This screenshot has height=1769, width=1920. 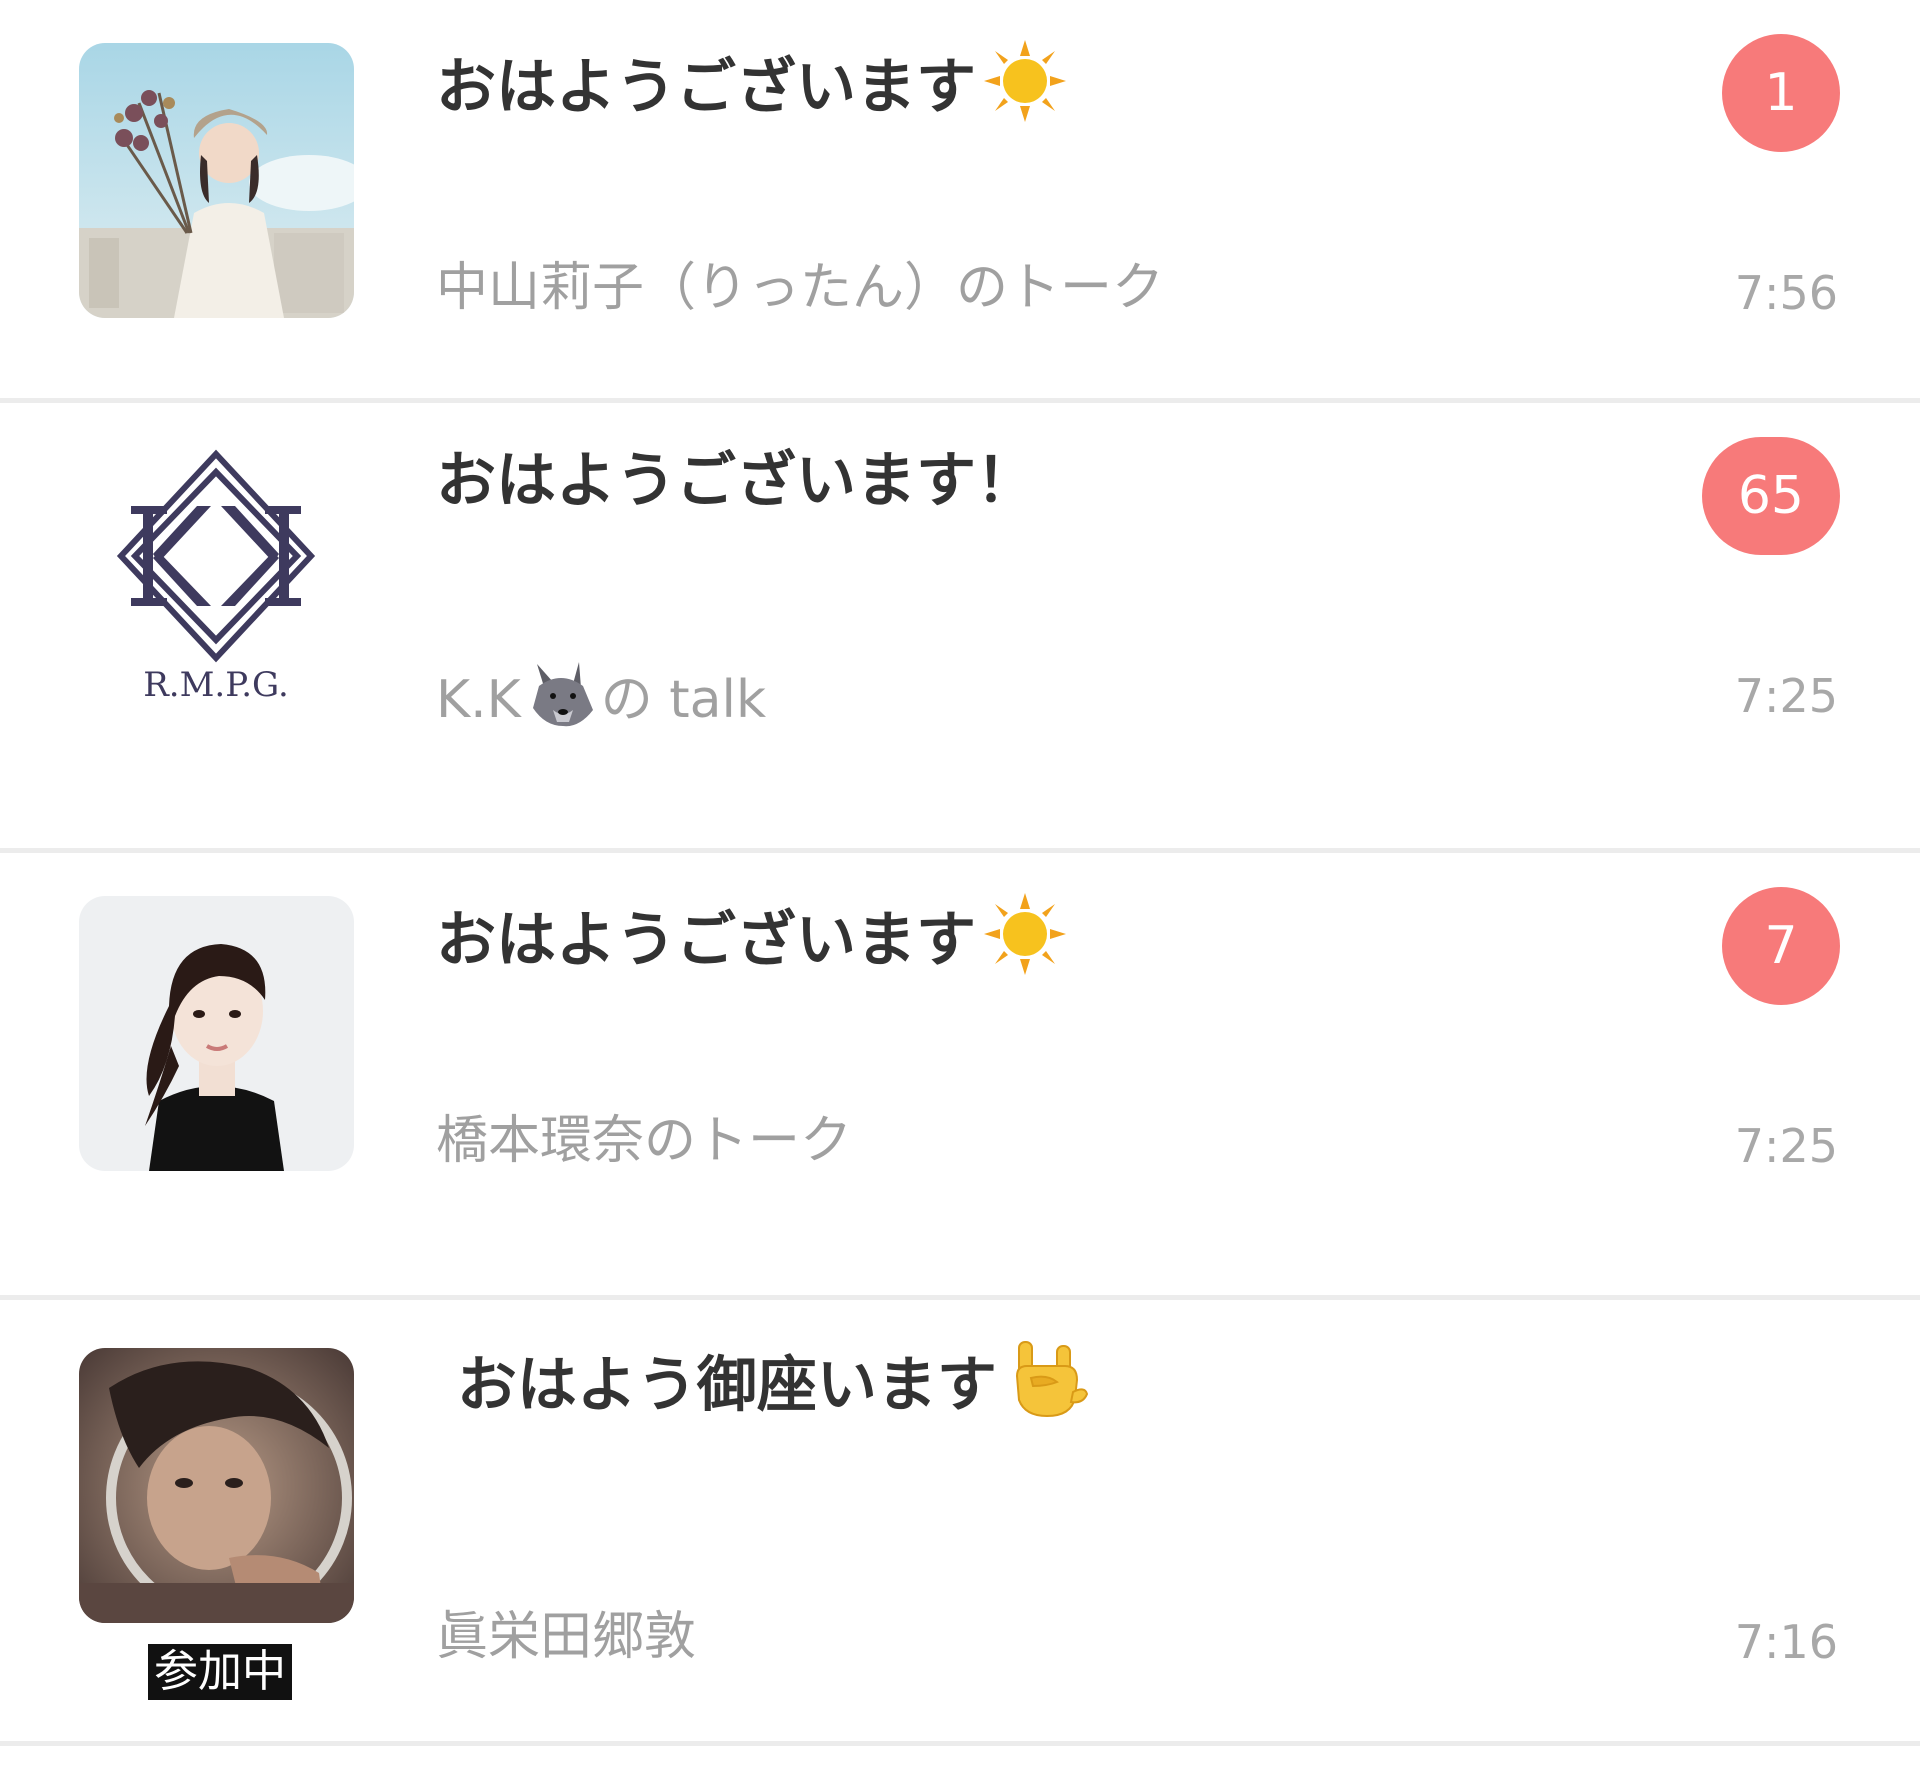 What do you see at coordinates (1786, 293) in the screenshot?
I see `timestamp: 7:56` at bounding box center [1786, 293].